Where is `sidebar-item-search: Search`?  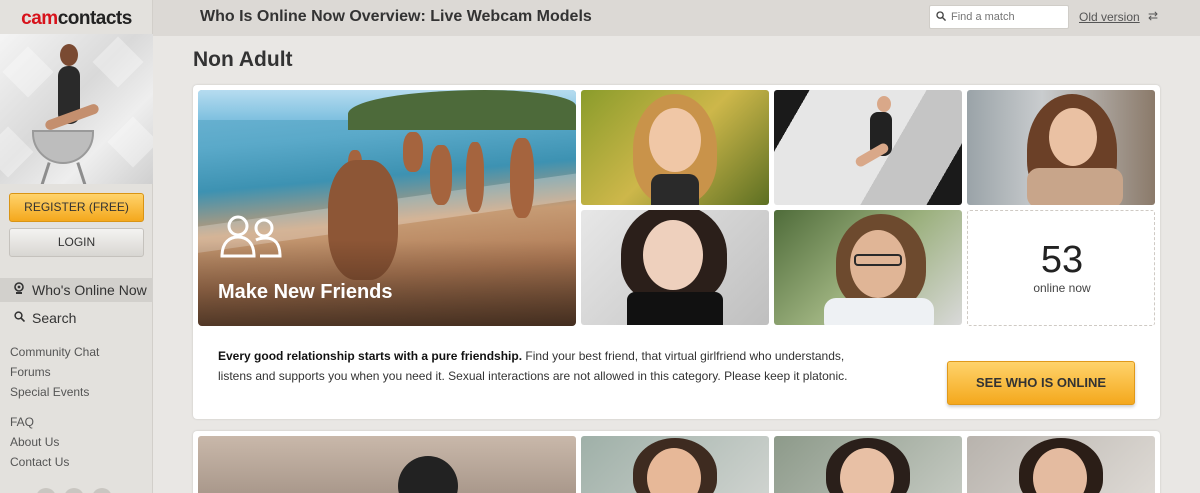 sidebar-item-search: Search is located at coordinates (76, 318).